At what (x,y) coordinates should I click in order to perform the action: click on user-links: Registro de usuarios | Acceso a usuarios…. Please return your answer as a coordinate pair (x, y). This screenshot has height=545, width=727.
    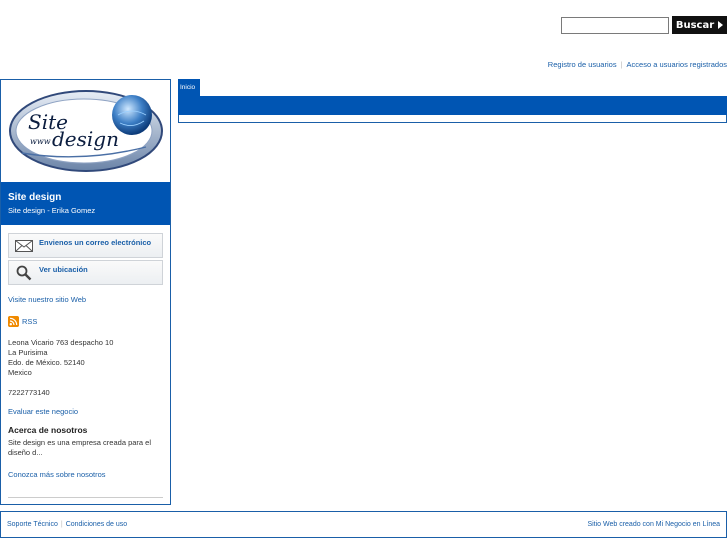
    Looking at the image, I should click on (637, 64).